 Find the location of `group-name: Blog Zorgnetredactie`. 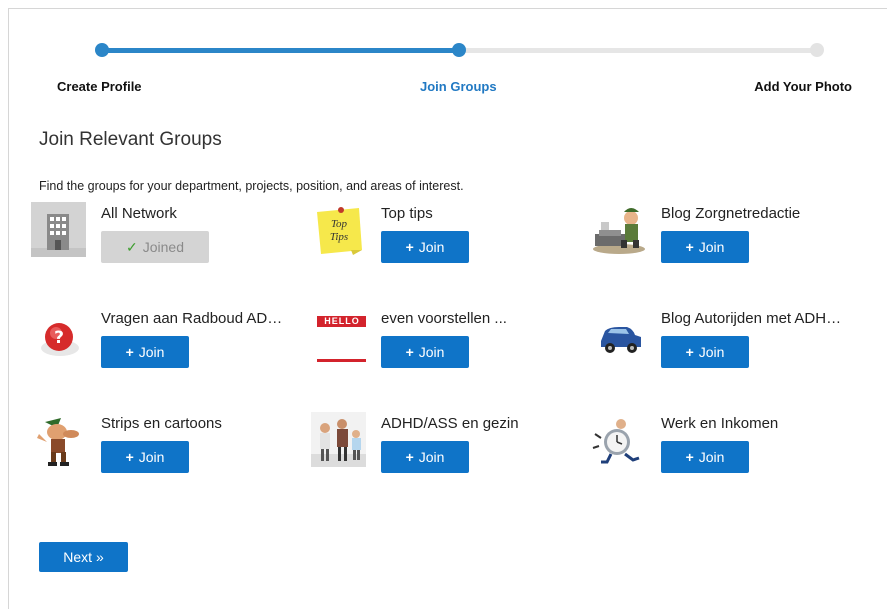

group-name: Blog Zorgnetredactie is located at coordinates (731, 213).